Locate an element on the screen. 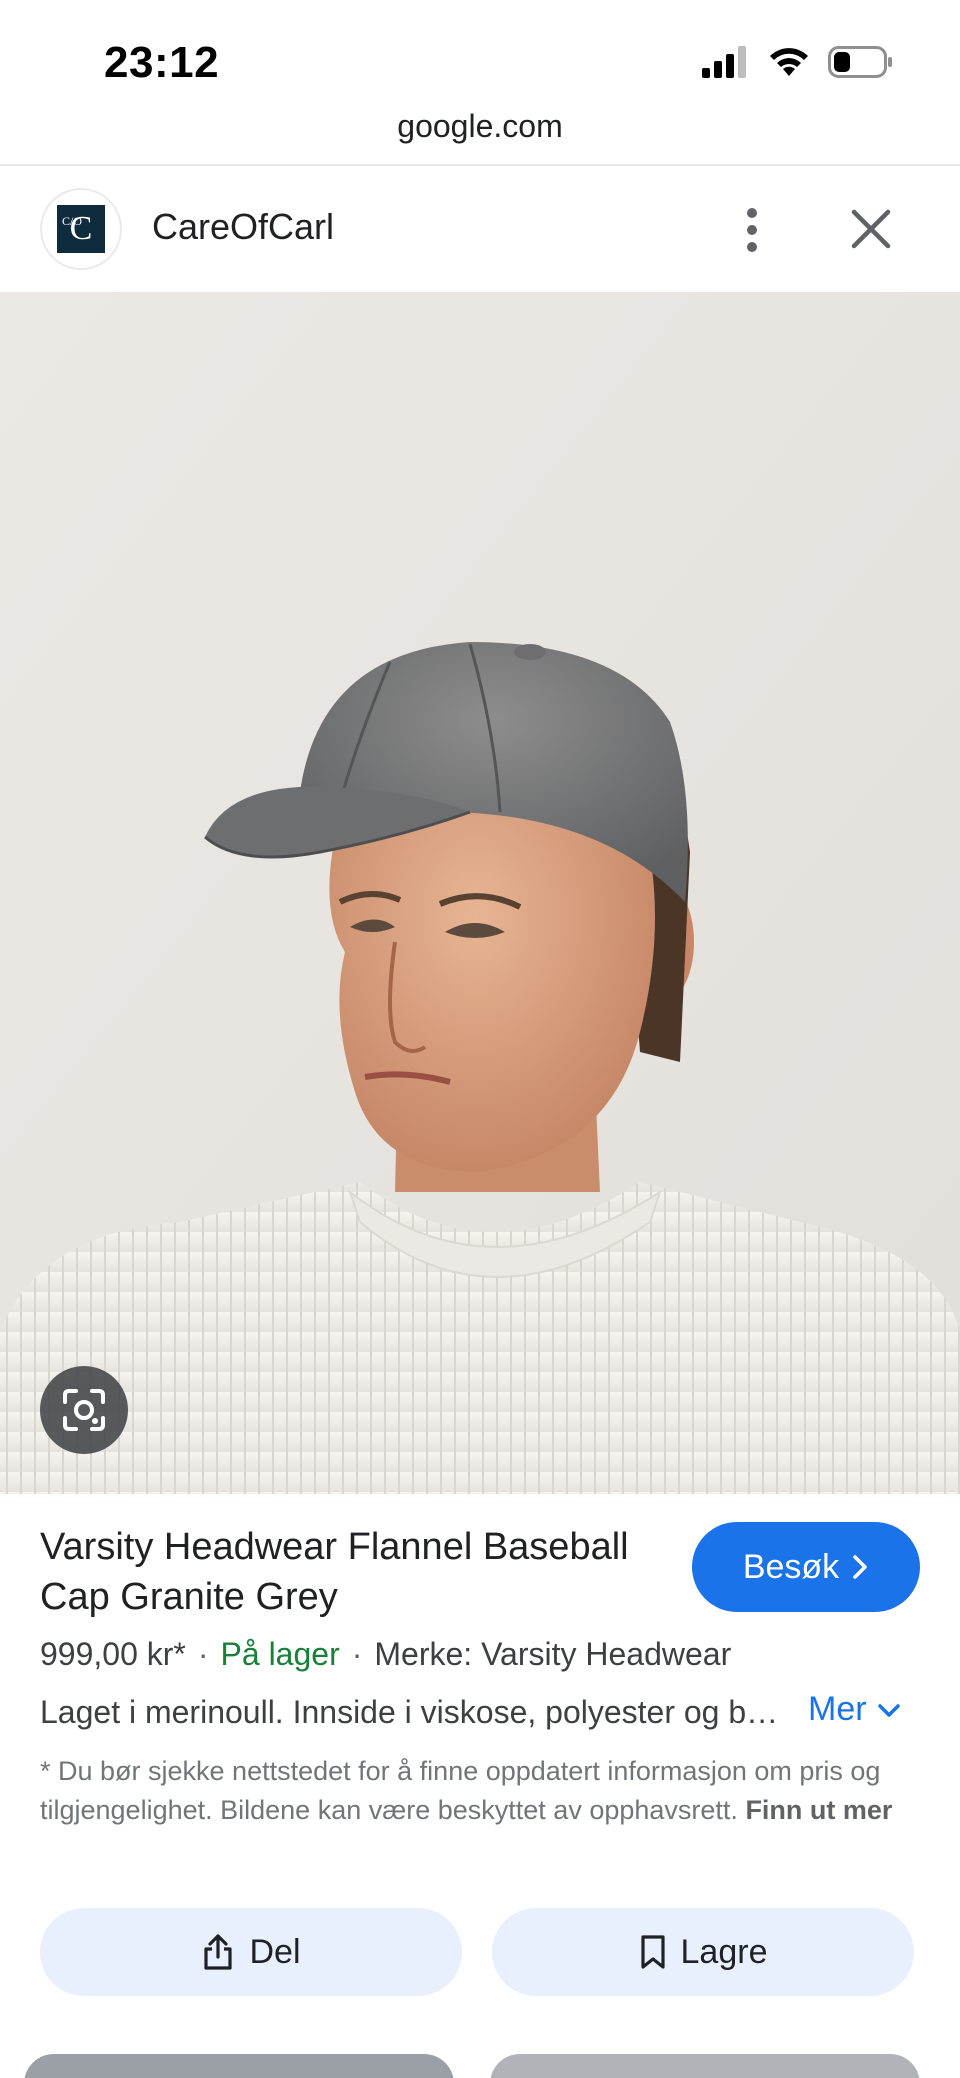 This screenshot has width=960, height=2078. logo-small-text: C/O is located at coordinates (72, 221).